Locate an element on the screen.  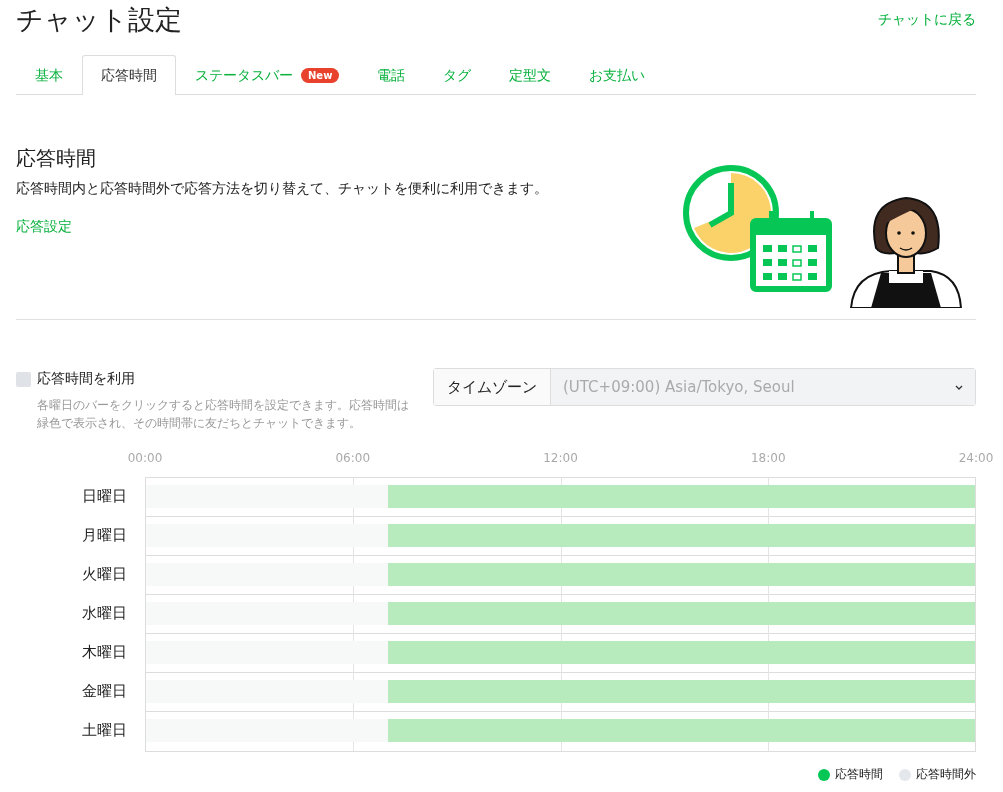
tab: タグ is located at coordinates (457, 75).